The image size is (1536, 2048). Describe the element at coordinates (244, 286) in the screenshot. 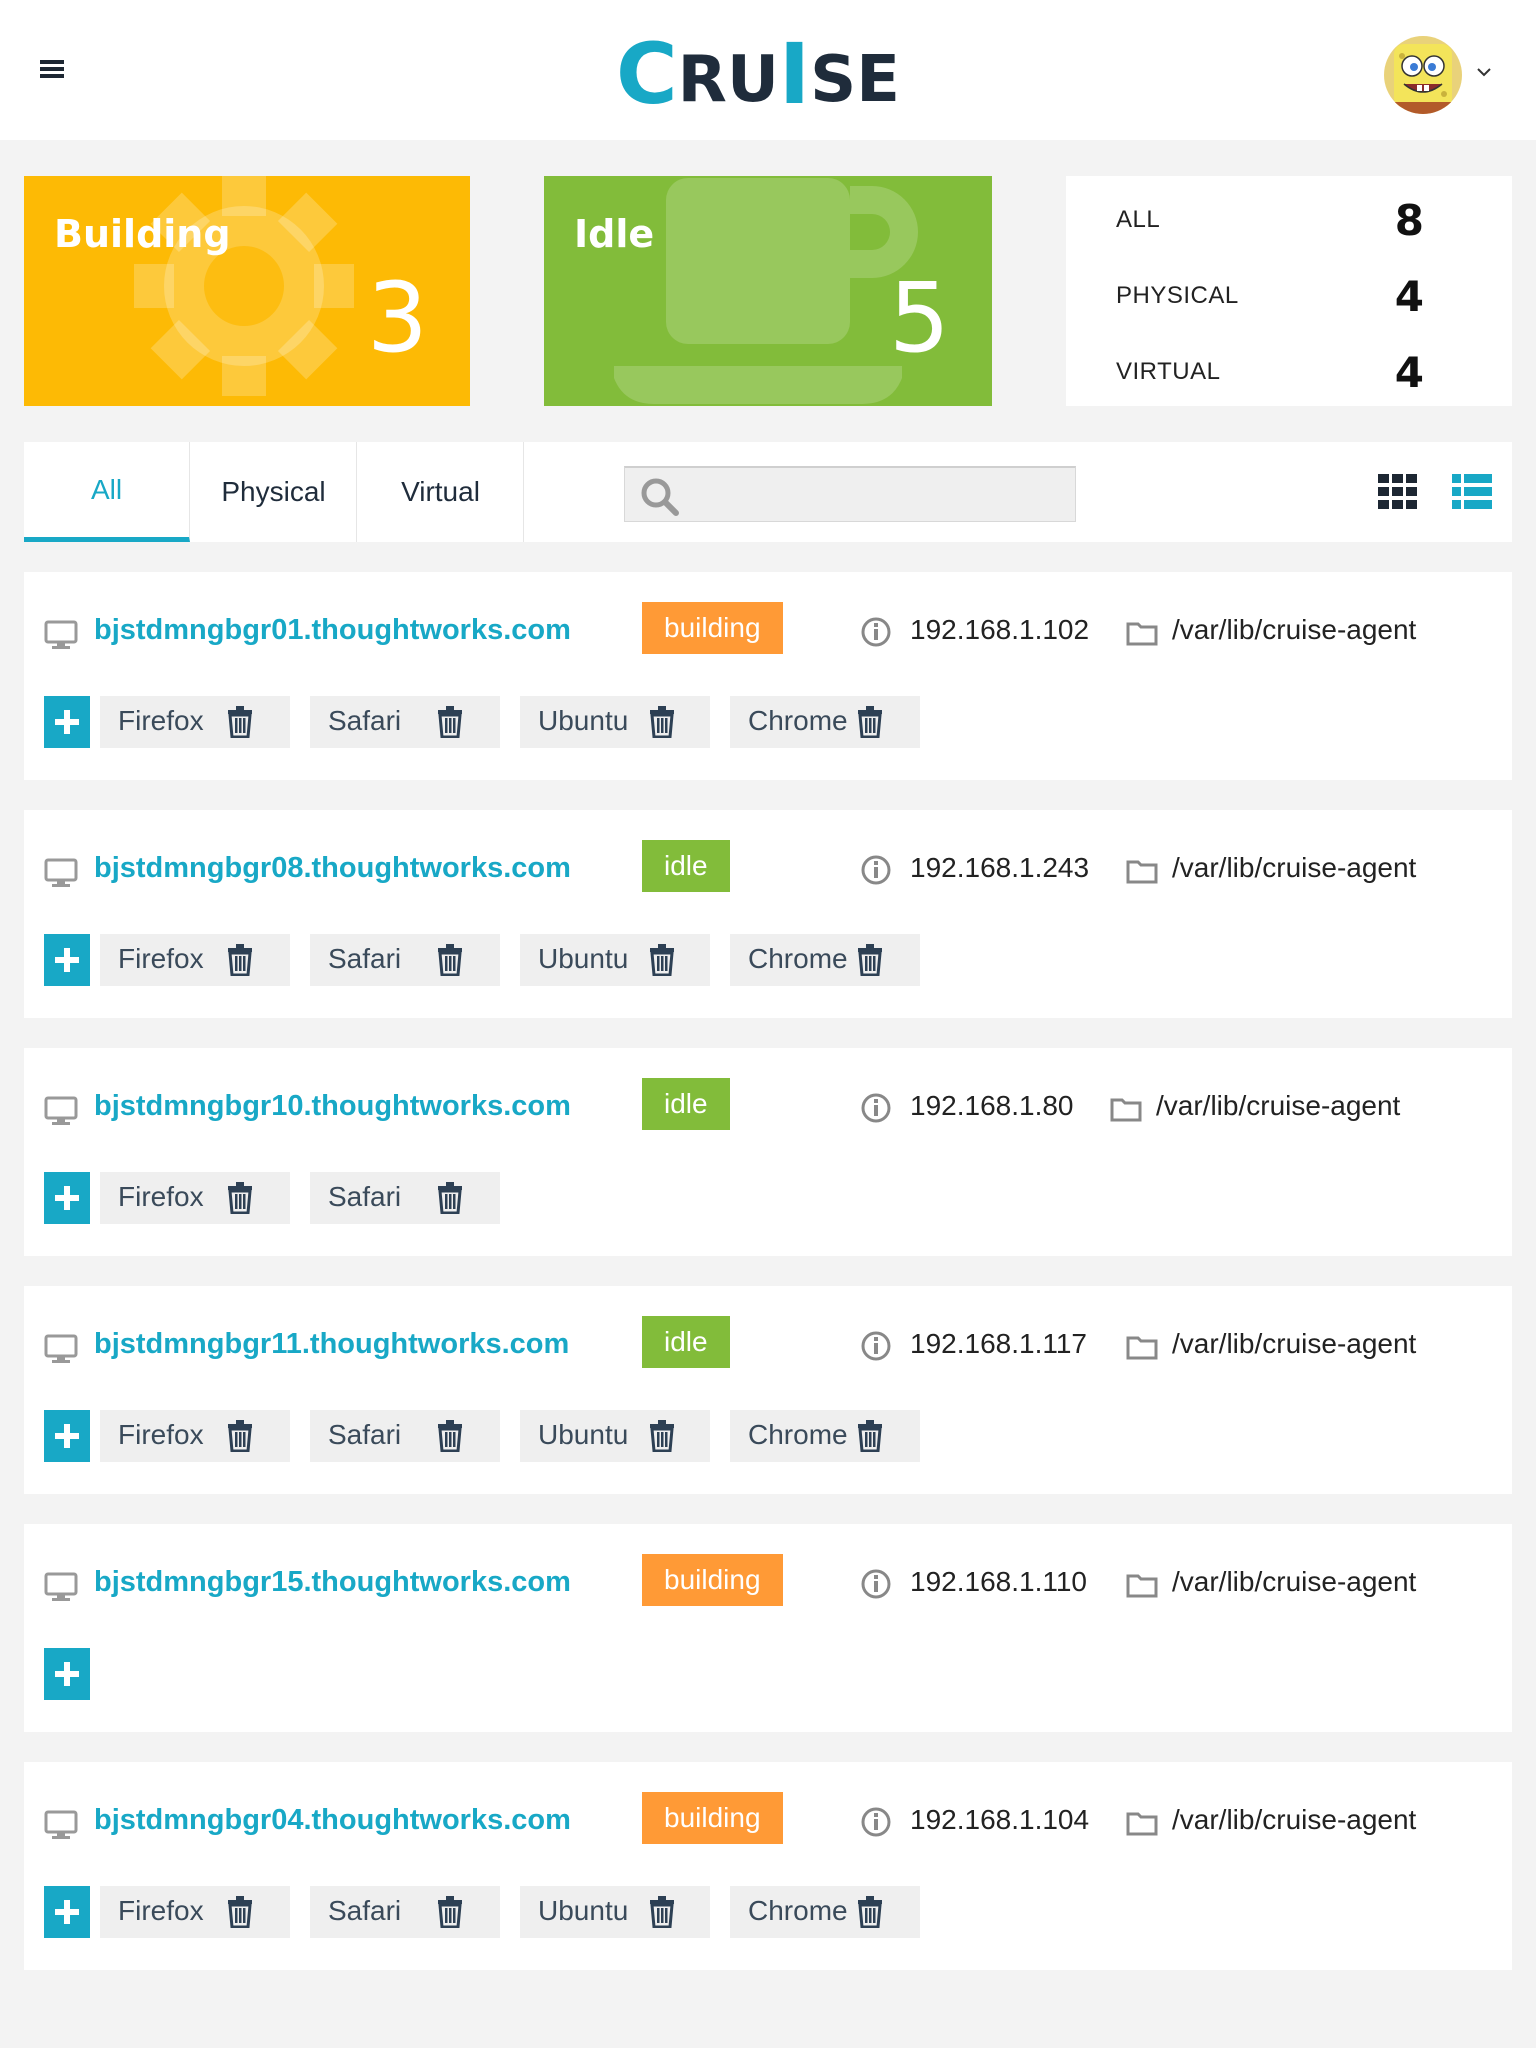

I see `gear-icon` at that location.